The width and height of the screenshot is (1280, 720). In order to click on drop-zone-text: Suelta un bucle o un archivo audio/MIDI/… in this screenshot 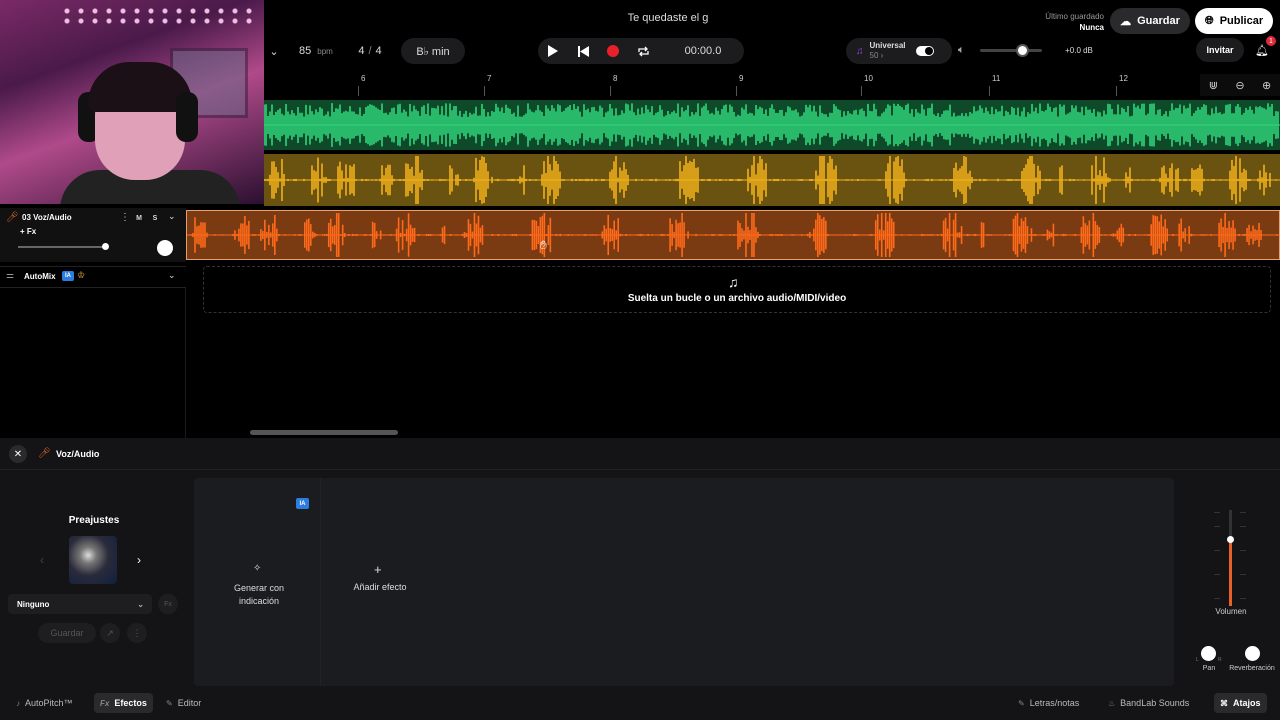, I will do `click(737, 298)`.